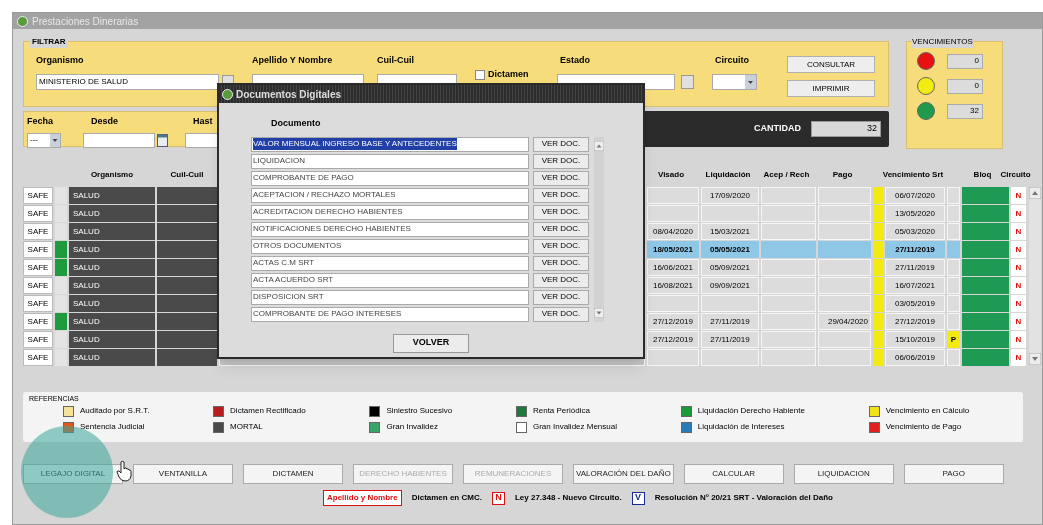 This screenshot has height=525, width=1043. What do you see at coordinates (390, 195) in the screenshot?
I see `document-field: ACEPTACION / RECHAZO MORTALES` at bounding box center [390, 195].